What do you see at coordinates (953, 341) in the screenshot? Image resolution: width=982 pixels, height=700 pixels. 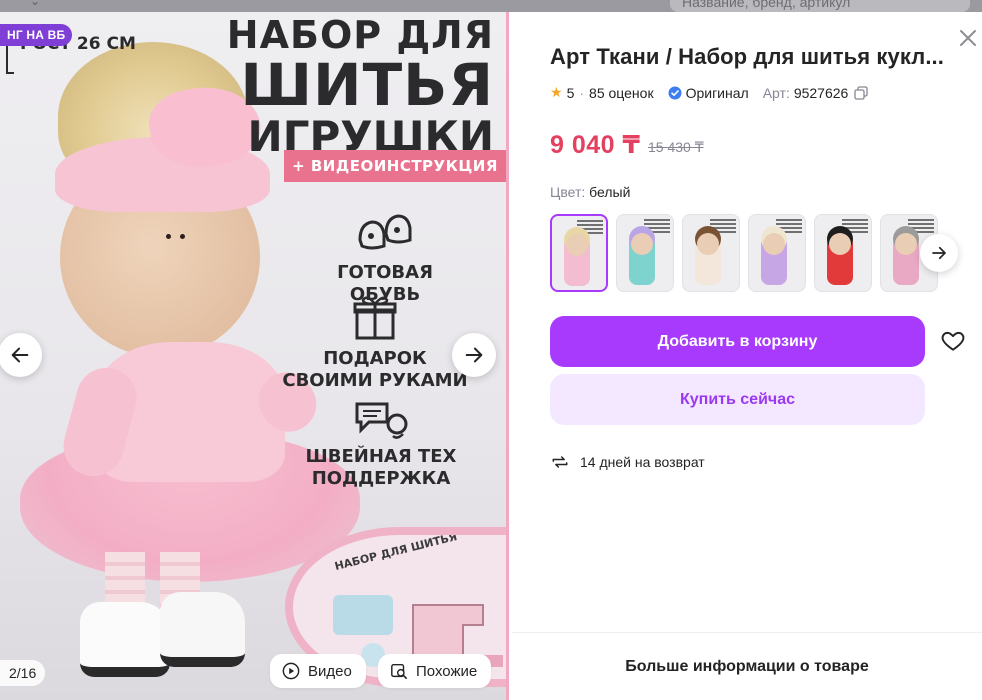 I see `heart-icon` at bounding box center [953, 341].